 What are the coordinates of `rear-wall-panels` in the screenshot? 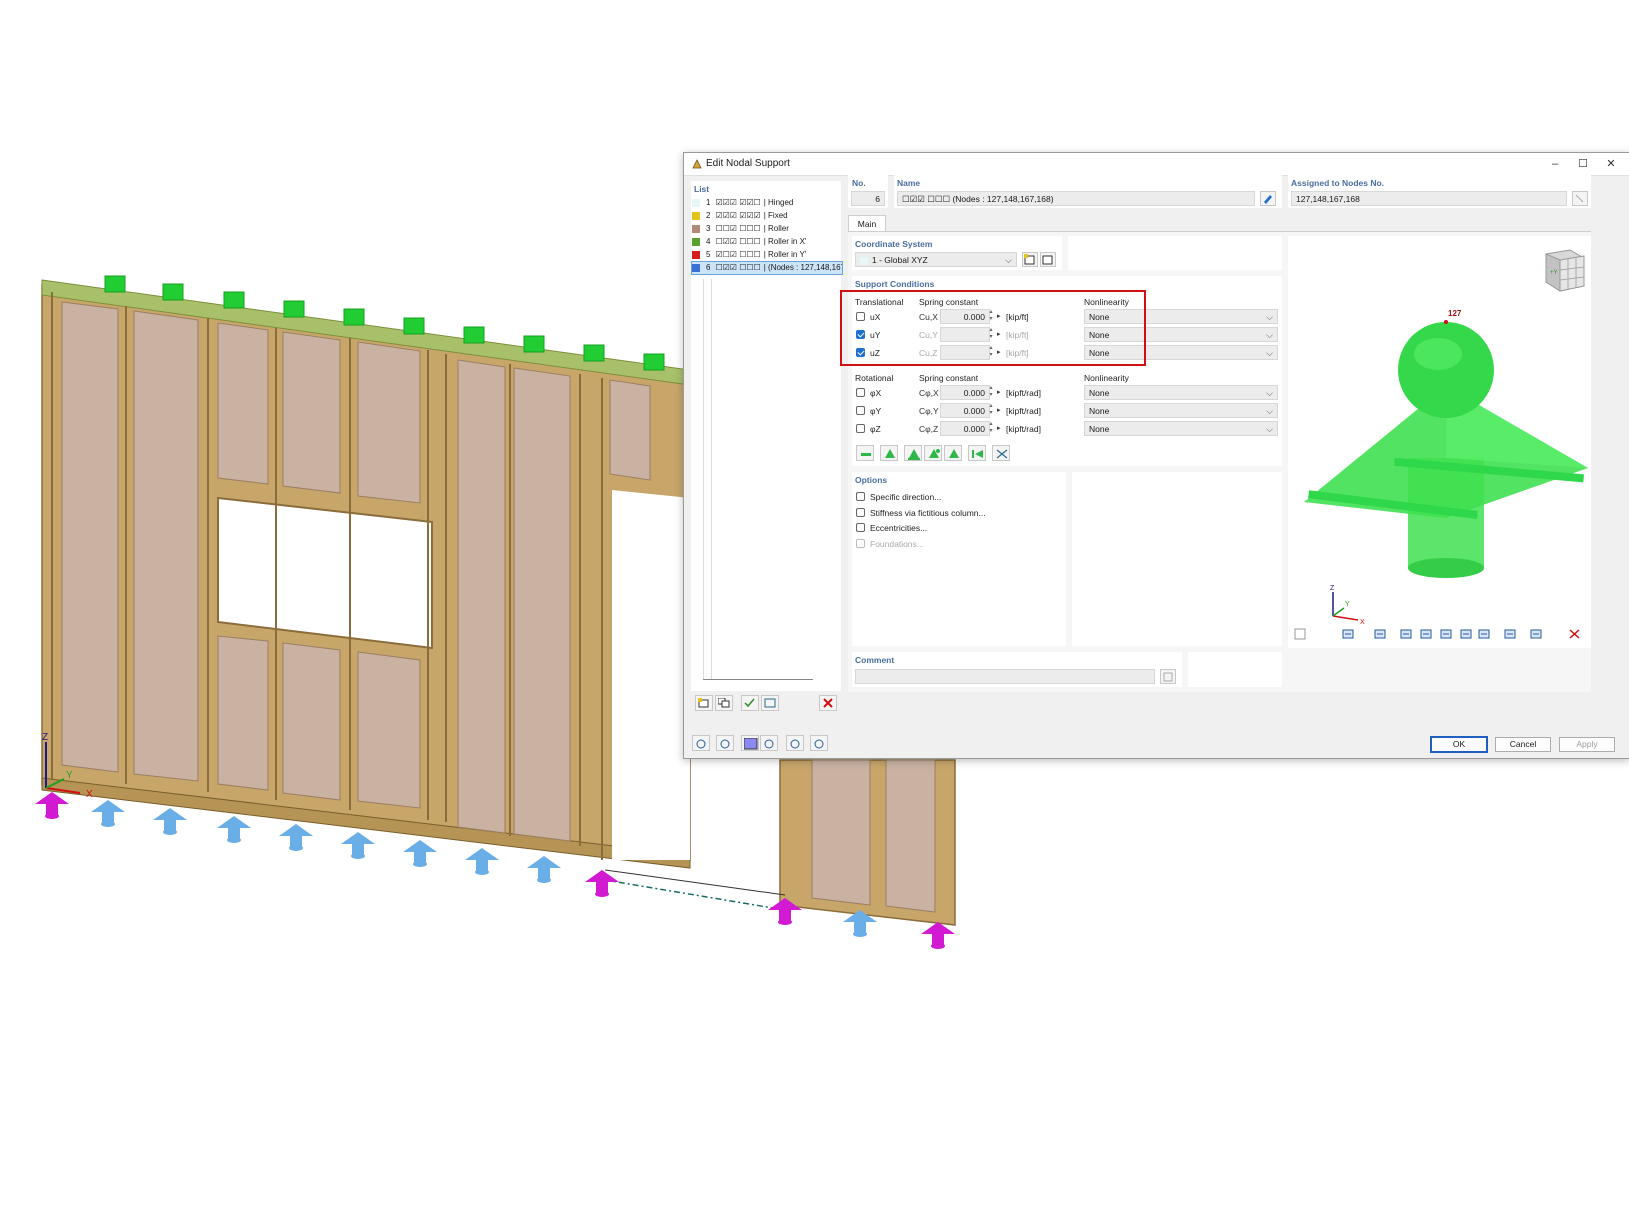 It's located at (841, 832).